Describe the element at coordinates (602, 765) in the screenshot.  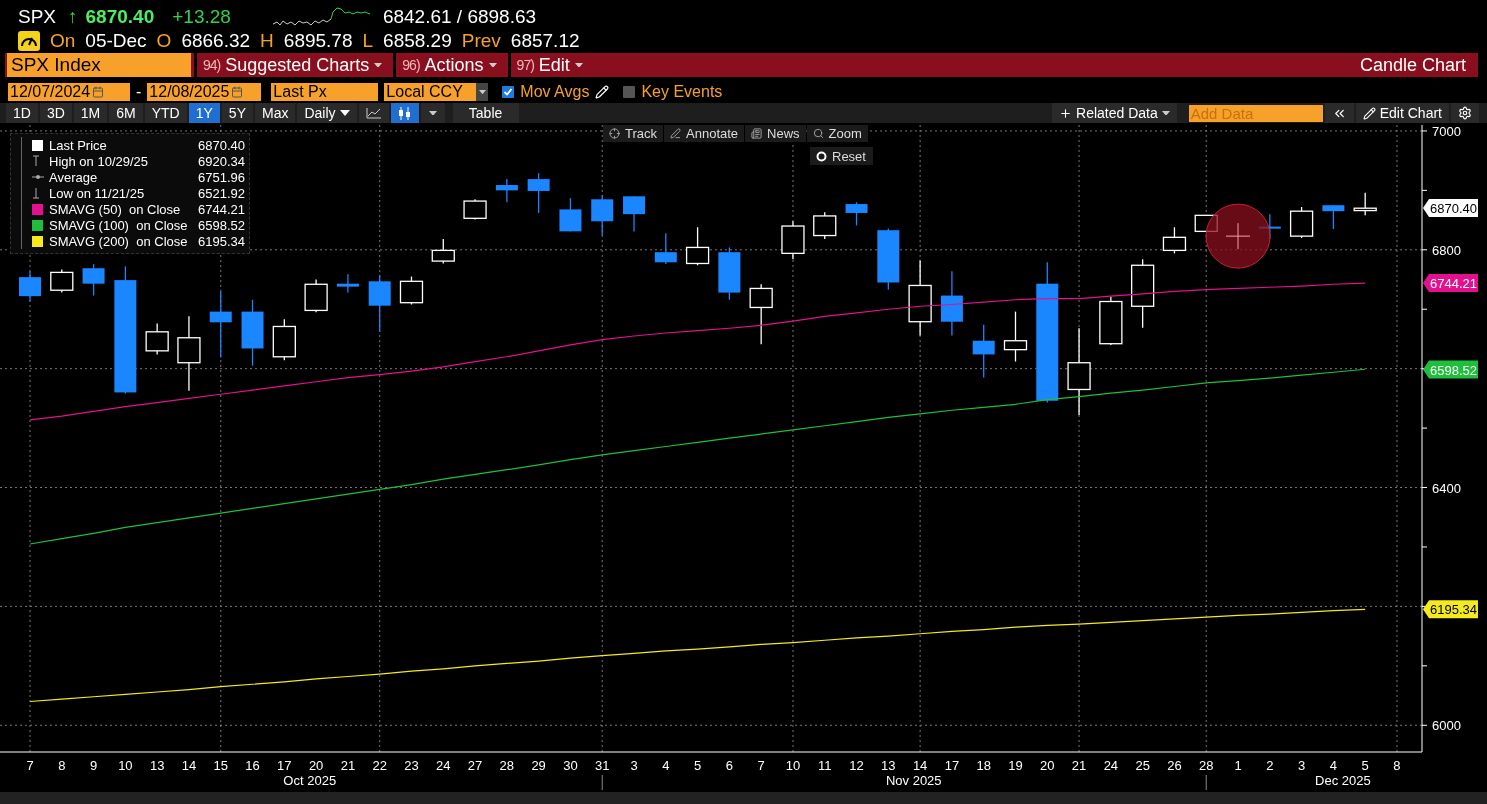
I see `axis-label: 31` at that location.